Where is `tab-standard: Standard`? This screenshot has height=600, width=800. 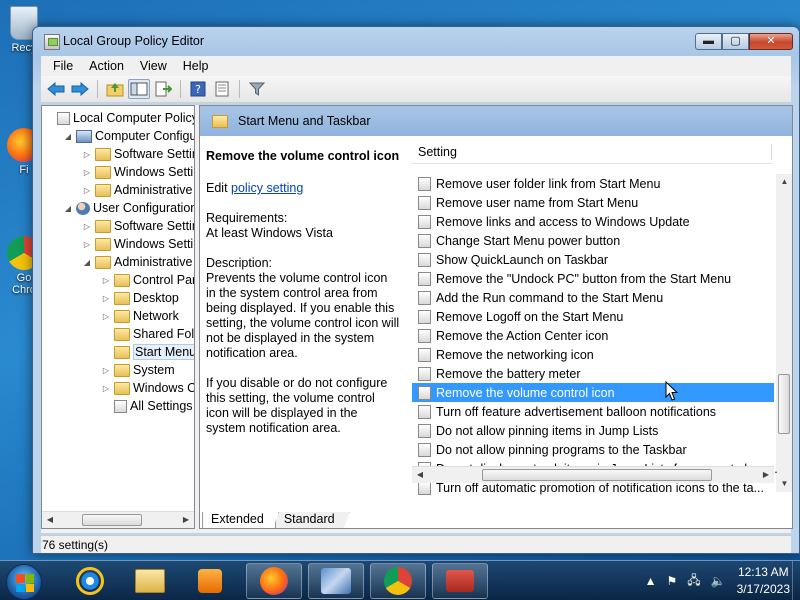
tab-standard: Standard is located at coordinates (312, 520).